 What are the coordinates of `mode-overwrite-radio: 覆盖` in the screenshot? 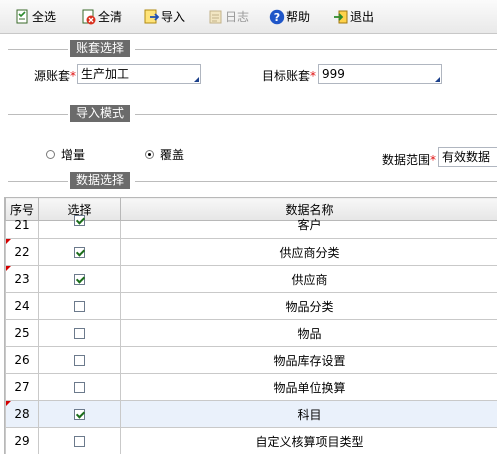 It's located at (164, 154).